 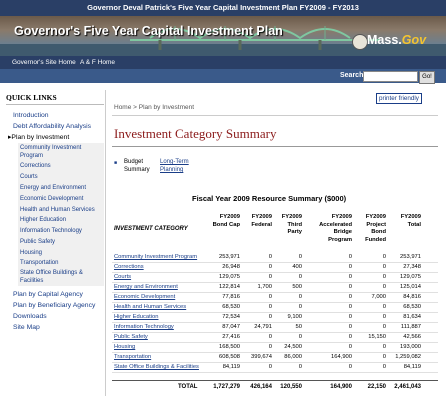 I want to click on tab-long-term-planning: Long-Term Planning, so click(x=178, y=166).